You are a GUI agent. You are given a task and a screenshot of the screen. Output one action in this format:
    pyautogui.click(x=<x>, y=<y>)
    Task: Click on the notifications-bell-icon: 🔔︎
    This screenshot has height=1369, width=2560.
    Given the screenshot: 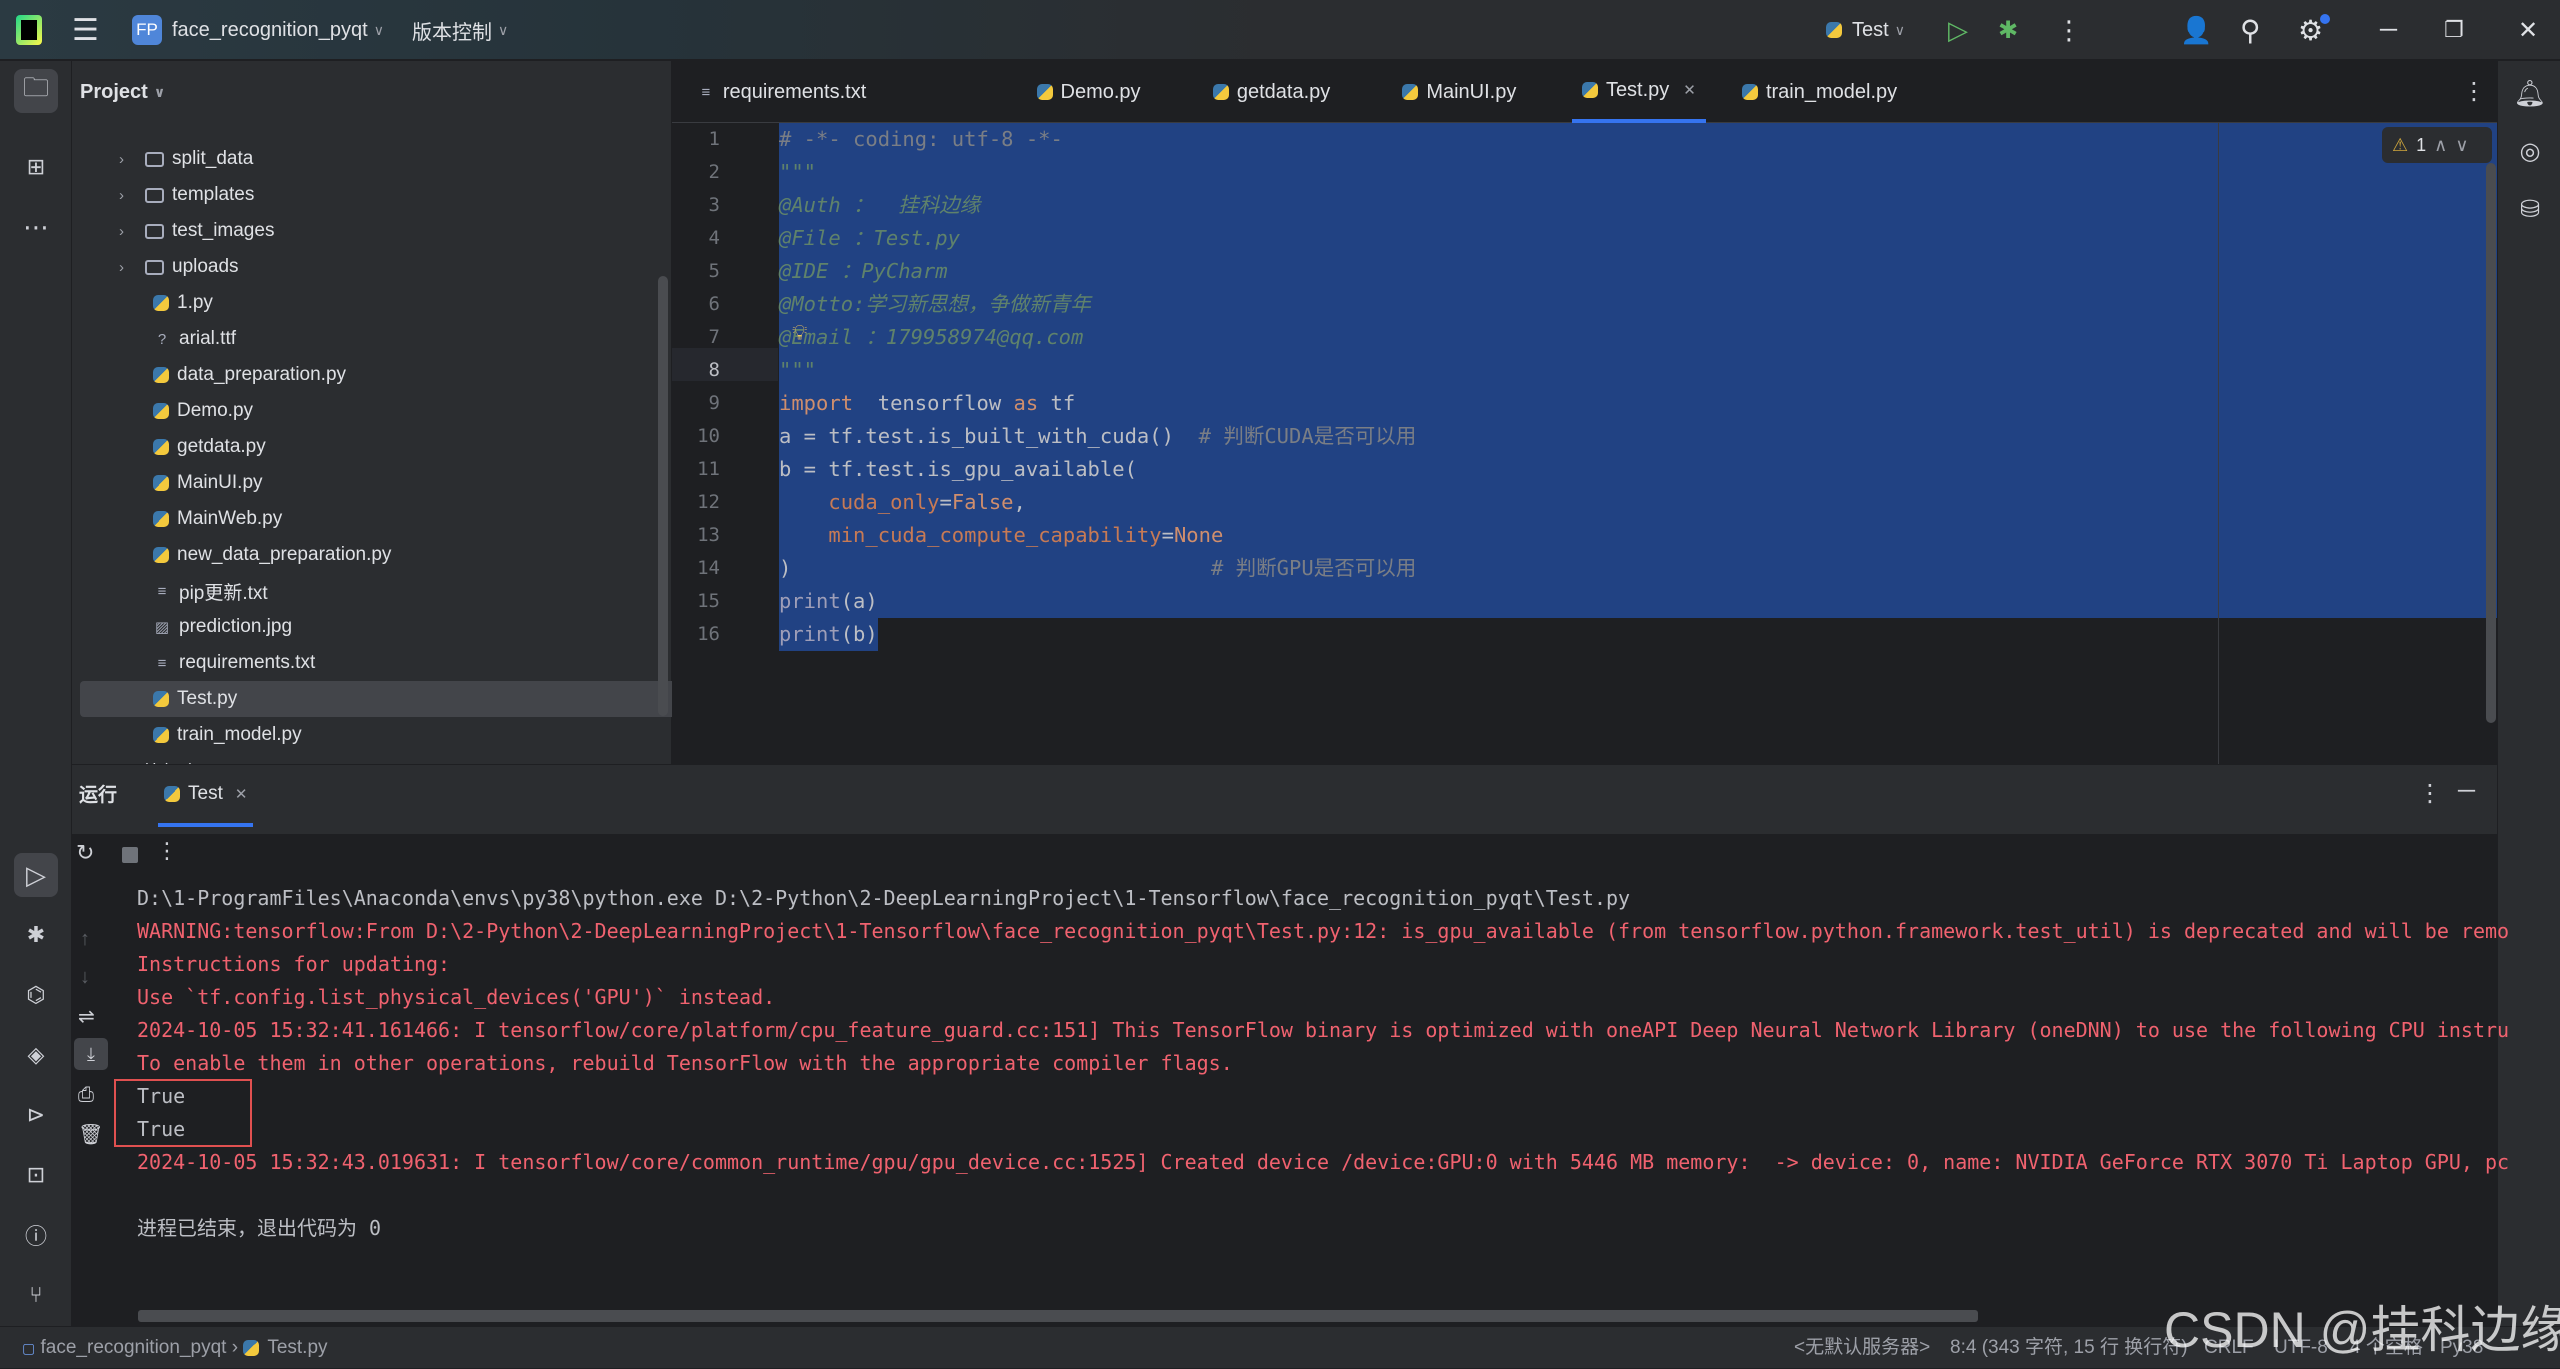 What is the action you would take?
    pyautogui.click(x=2530, y=93)
    